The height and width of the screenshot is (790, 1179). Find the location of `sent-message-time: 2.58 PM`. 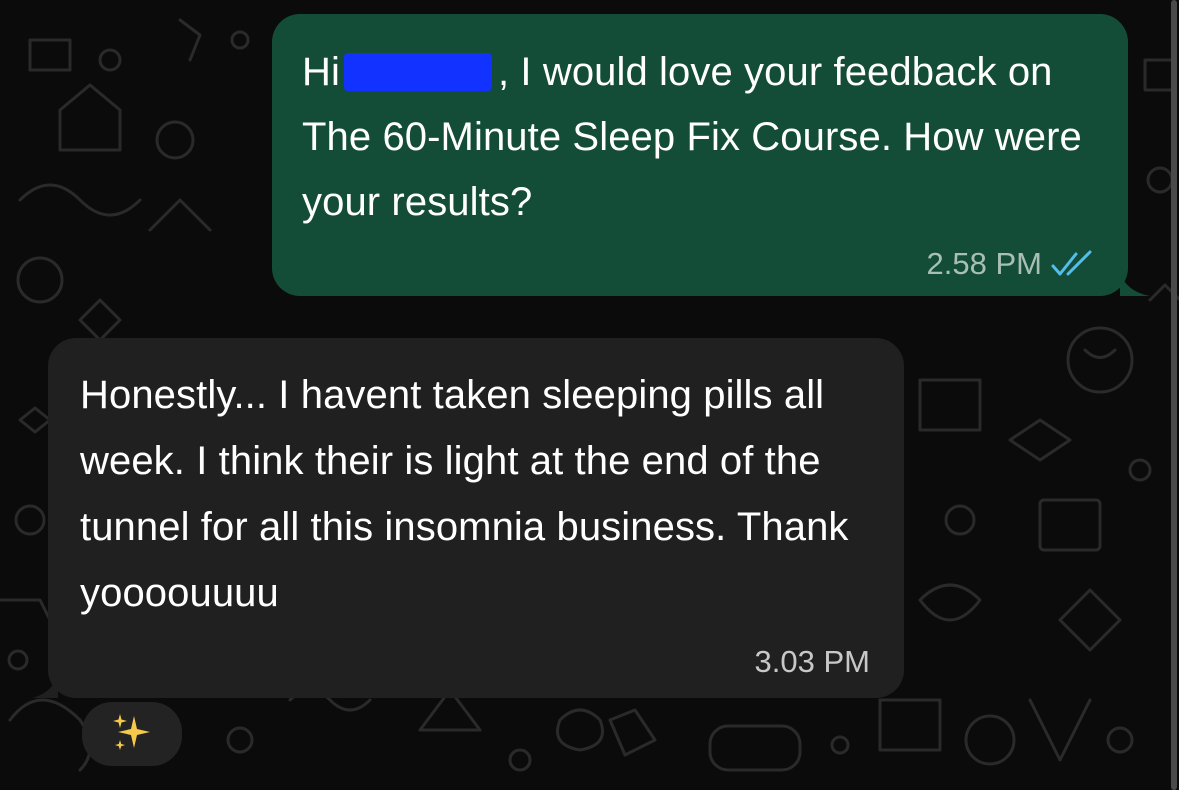

sent-message-time: 2.58 PM is located at coordinates (984, 263).